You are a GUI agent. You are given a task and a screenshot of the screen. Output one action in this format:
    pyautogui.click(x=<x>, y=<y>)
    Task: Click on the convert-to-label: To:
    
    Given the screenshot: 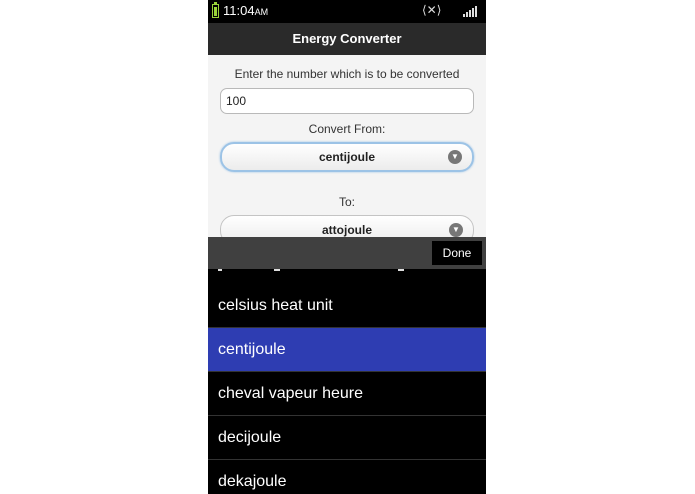 What is the action you would take?
    pyautogui.click(x=346, y=202)
    